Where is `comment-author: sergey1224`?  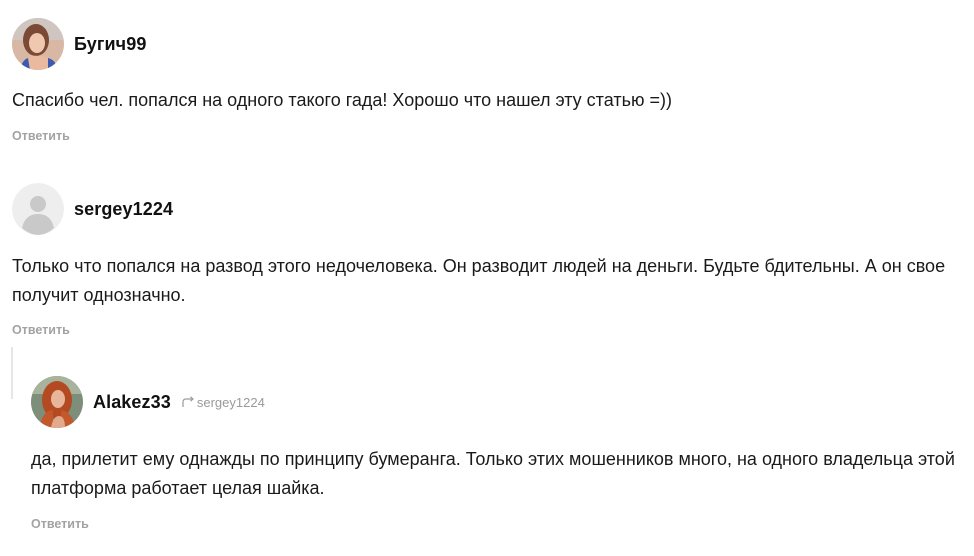 comment-author: sergey1224 is located at coordinates (123, 209).